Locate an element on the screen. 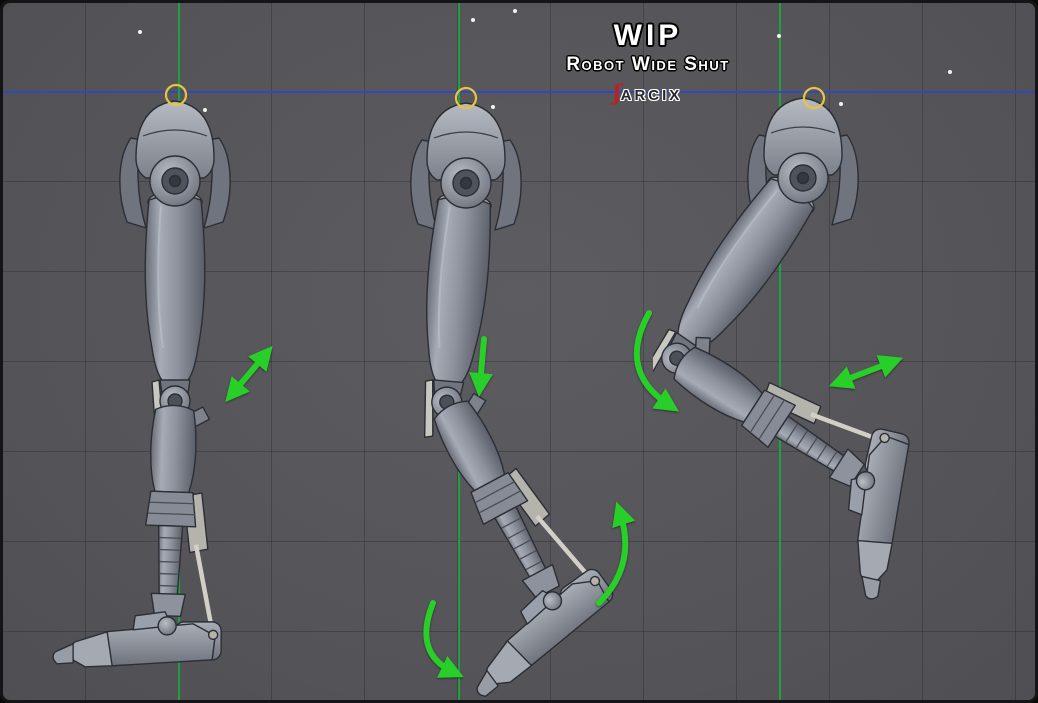 The height and width of the screenshot is (703, 1038). page-title: WIP is located at coordinates (648, 35).